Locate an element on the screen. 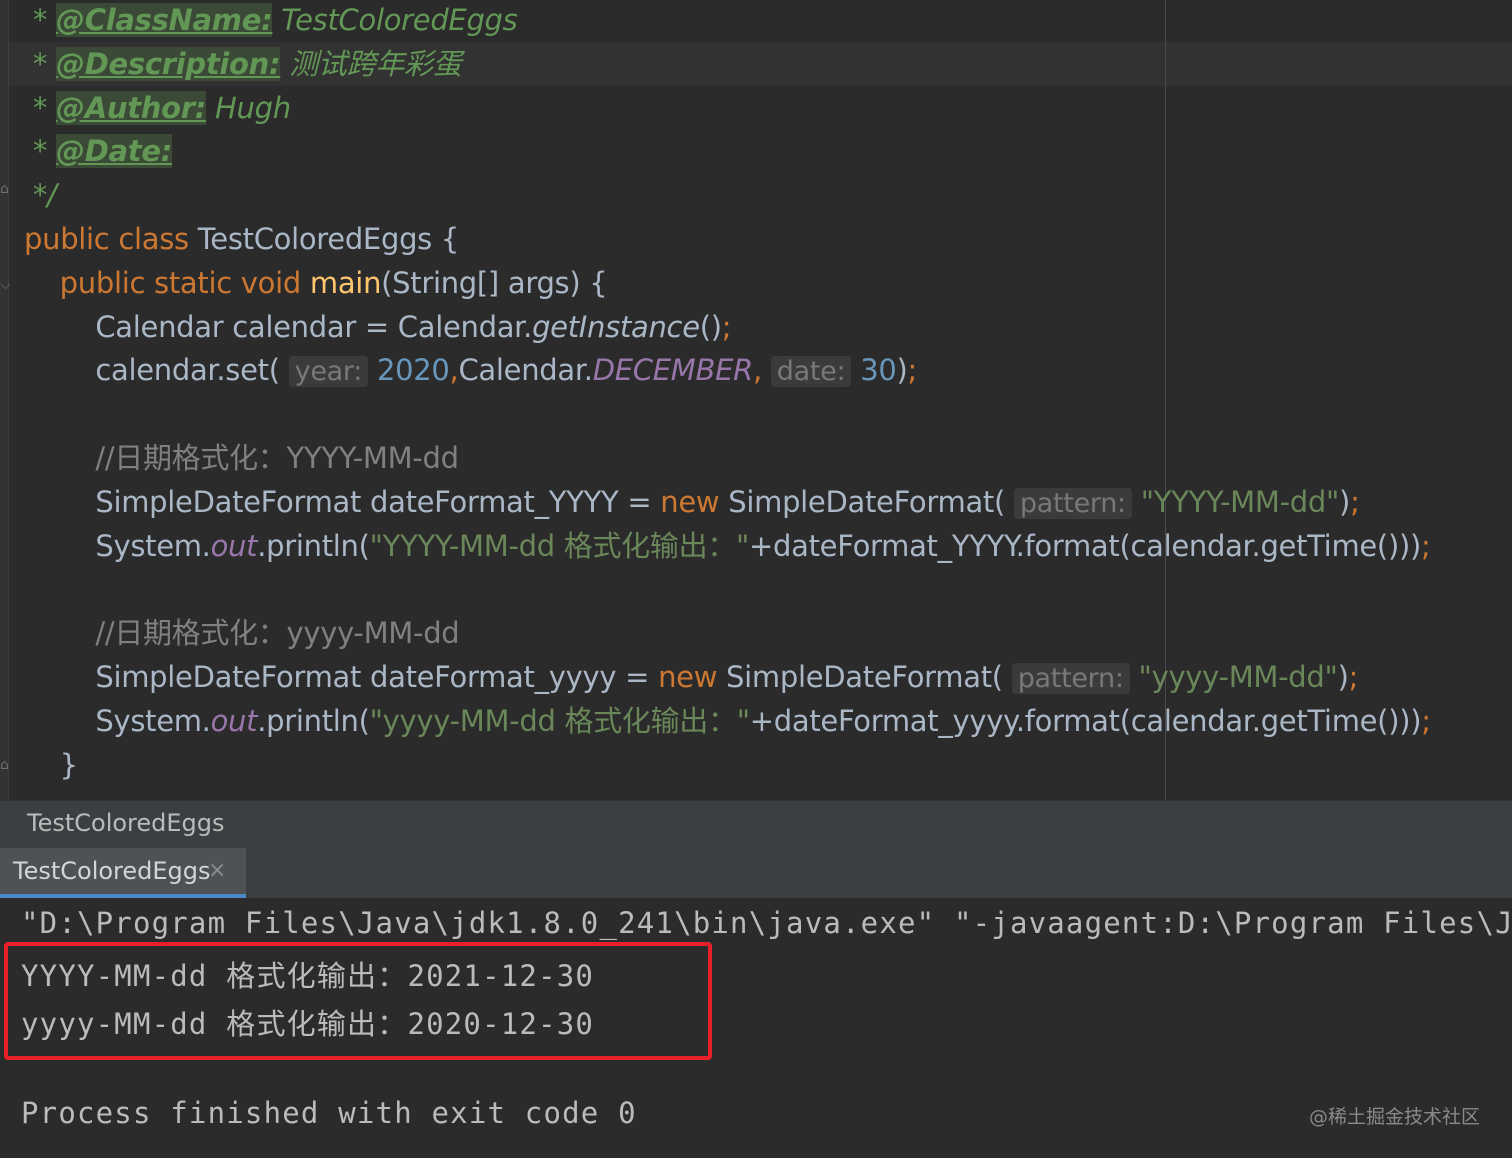  run-tool-window-tabs: TestColoredEggs × is located at coordinates (756, 873).